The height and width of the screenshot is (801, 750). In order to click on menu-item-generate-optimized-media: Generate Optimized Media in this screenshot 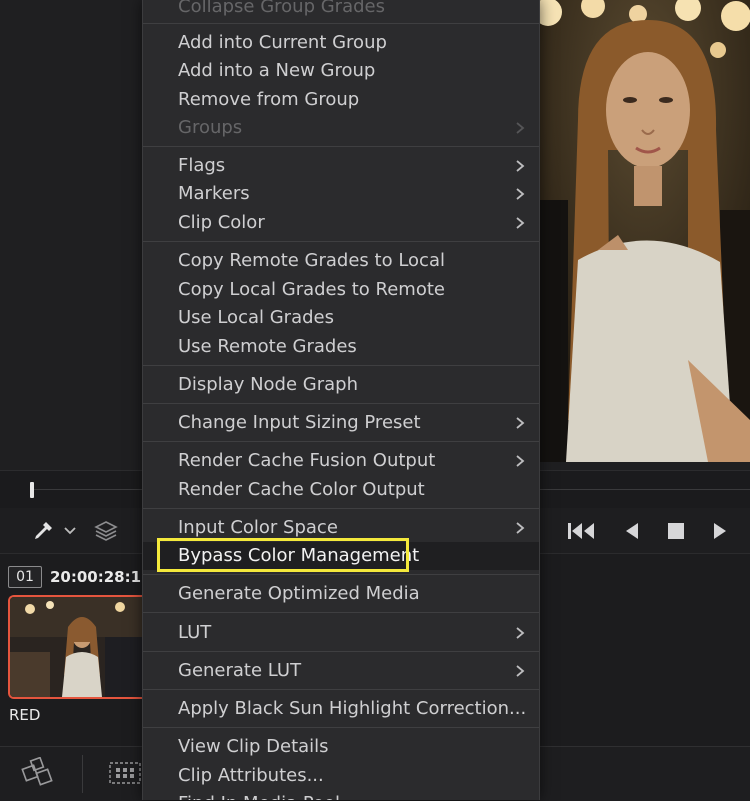, I will do `click(341, 594)`.